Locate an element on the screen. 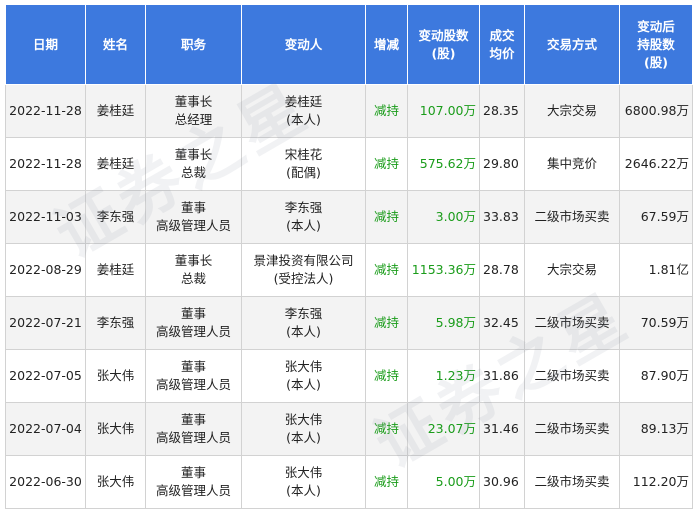 This screenshot has width=693, height=514. header-changer-line: 变动人 is located at coordinates (303, 44).